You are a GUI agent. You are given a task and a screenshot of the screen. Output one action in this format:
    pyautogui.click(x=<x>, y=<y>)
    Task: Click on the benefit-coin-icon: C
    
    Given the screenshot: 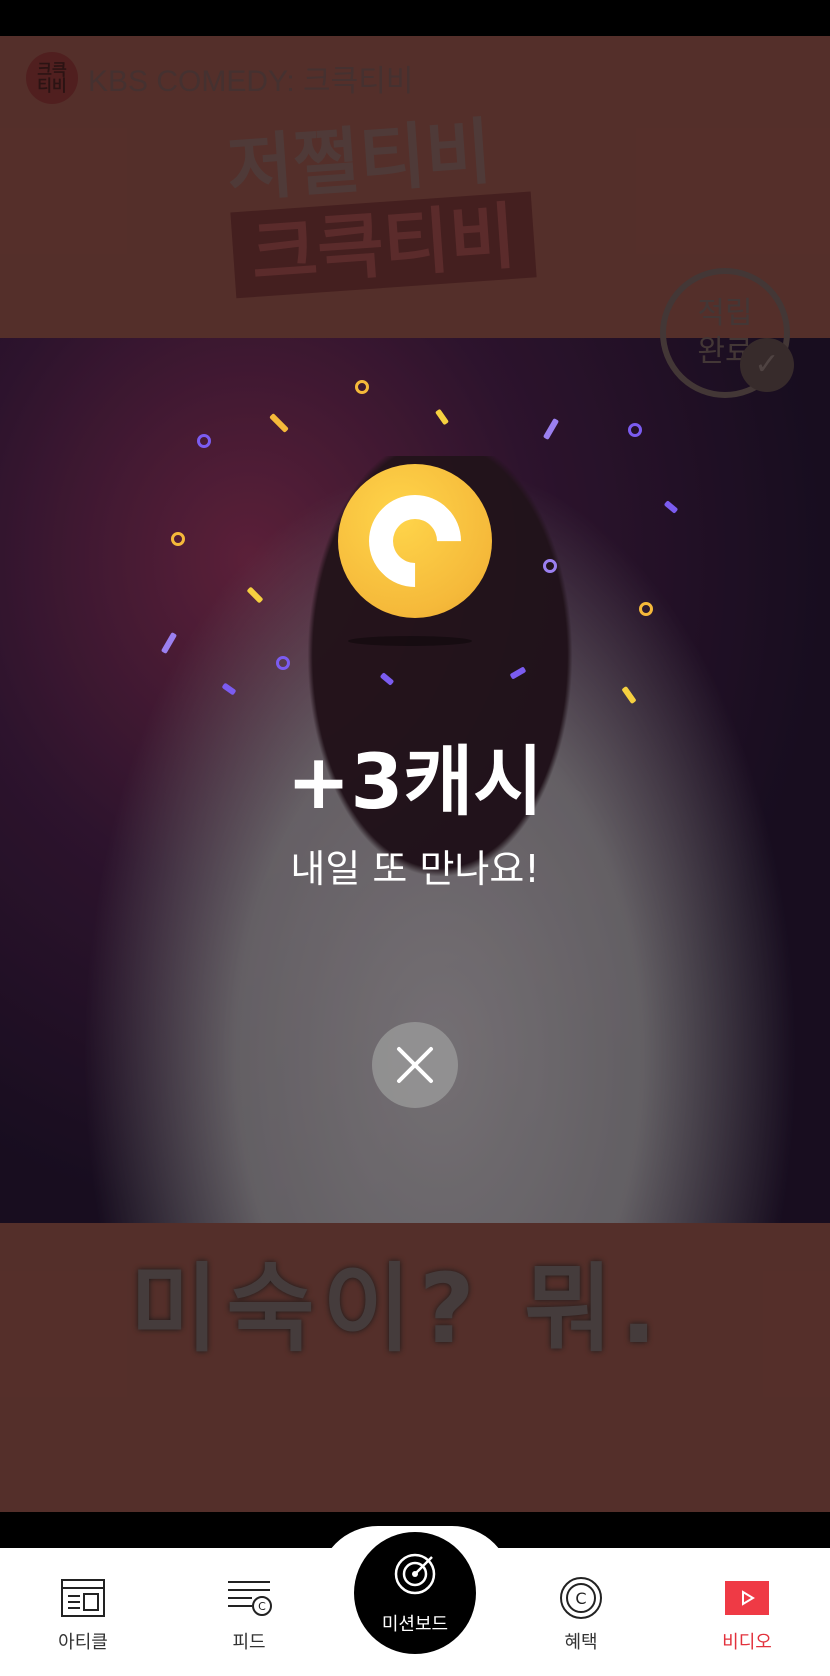 What is the action you would take?
    pyautogui.click(x=581, y=1598)
    